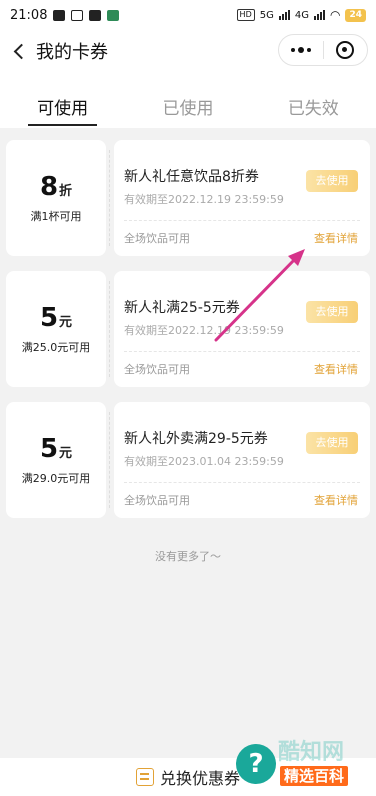 The width and height of the screenshot is (376, 796). Describe the element at coordinates (313, 106) in the screenshot. I see `tab-expired: 已失效` at that location.